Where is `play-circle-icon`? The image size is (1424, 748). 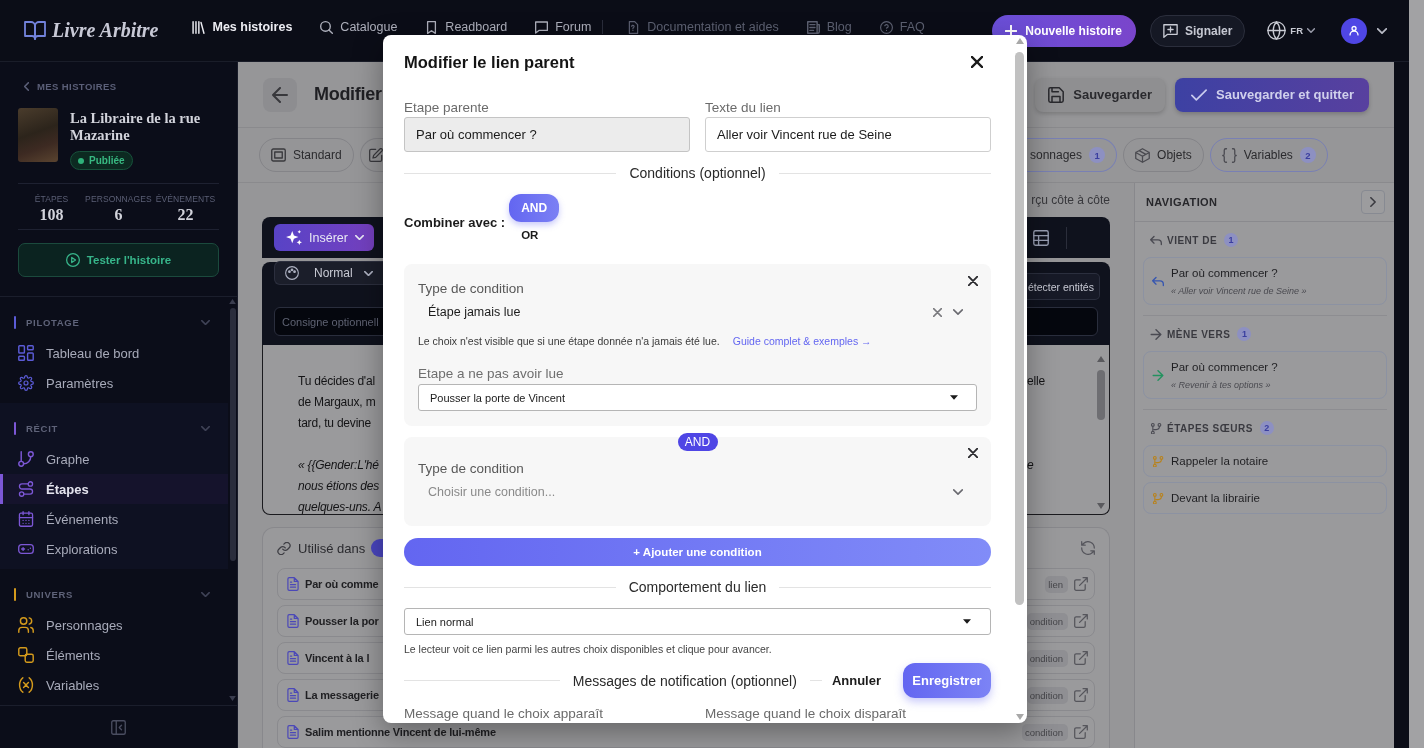
play-circle-icon is located at coordinates (72, 260).